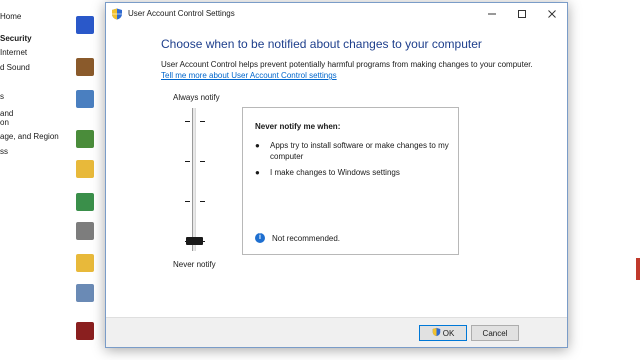 Image resolution: width=640 pixels, height=360 pixels. I want to click on title-bar: User Account Control Settings, so click(336, 14).